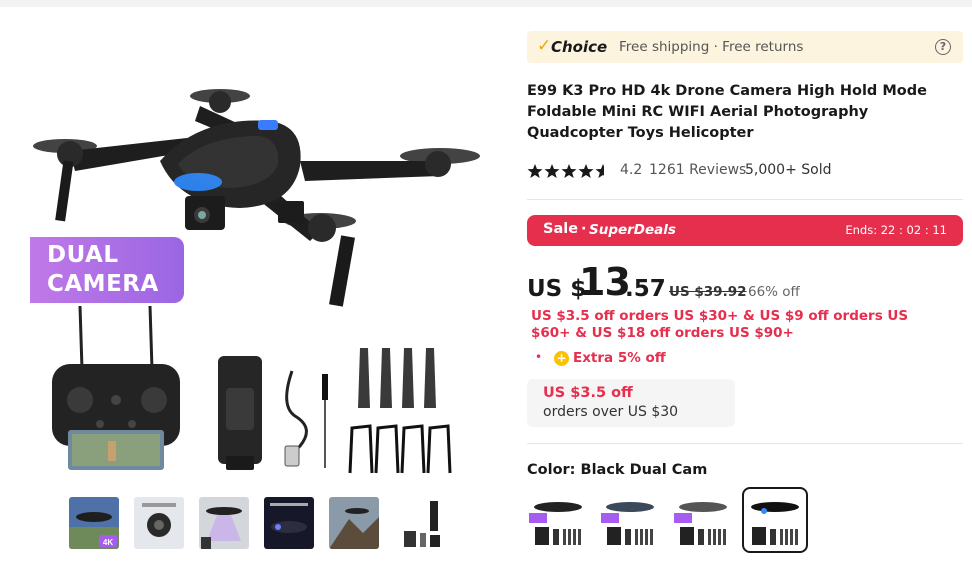 Image resolution: width=972 pixels, height=574 pixels. I want to click on badge-line-2: CAMERA, so click(103, 284).